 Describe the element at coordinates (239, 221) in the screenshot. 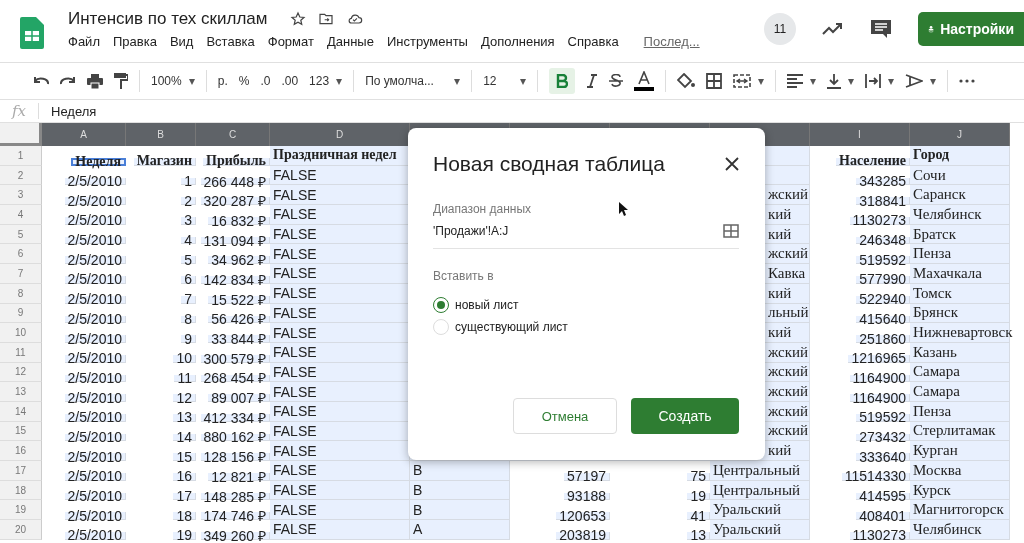

I see `table-cell: 16 832 ₽` at that location.